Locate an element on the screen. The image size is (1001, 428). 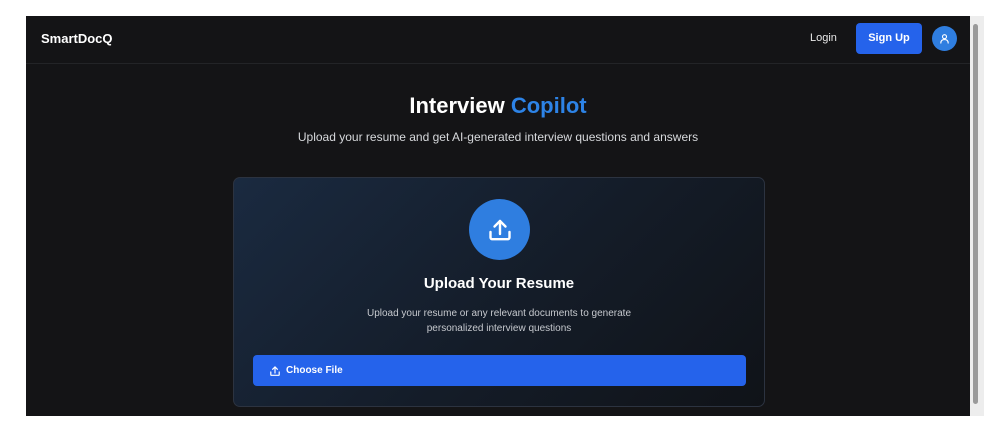
user-avatar-button is located at coordinates (944, 38).